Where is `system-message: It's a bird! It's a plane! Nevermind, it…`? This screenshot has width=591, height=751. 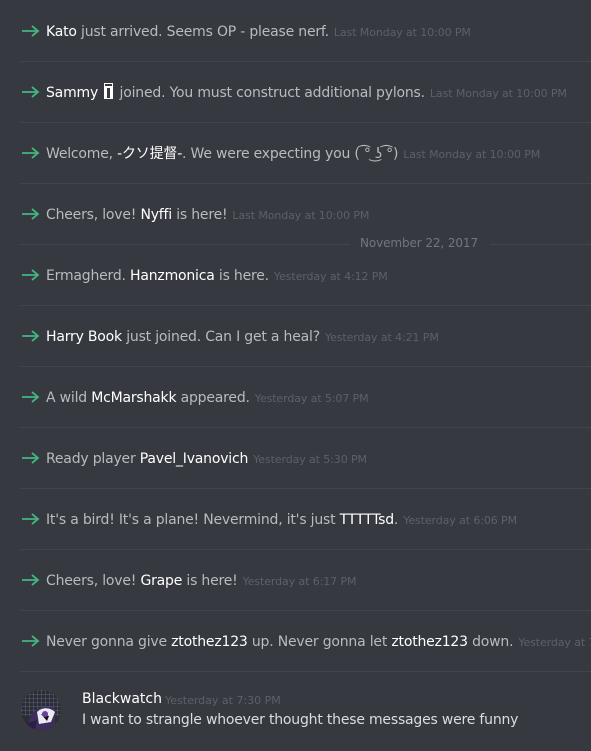
system-message: It's a bird! It's a plane! Nevermind, it… is located at coordinates (295, 520).